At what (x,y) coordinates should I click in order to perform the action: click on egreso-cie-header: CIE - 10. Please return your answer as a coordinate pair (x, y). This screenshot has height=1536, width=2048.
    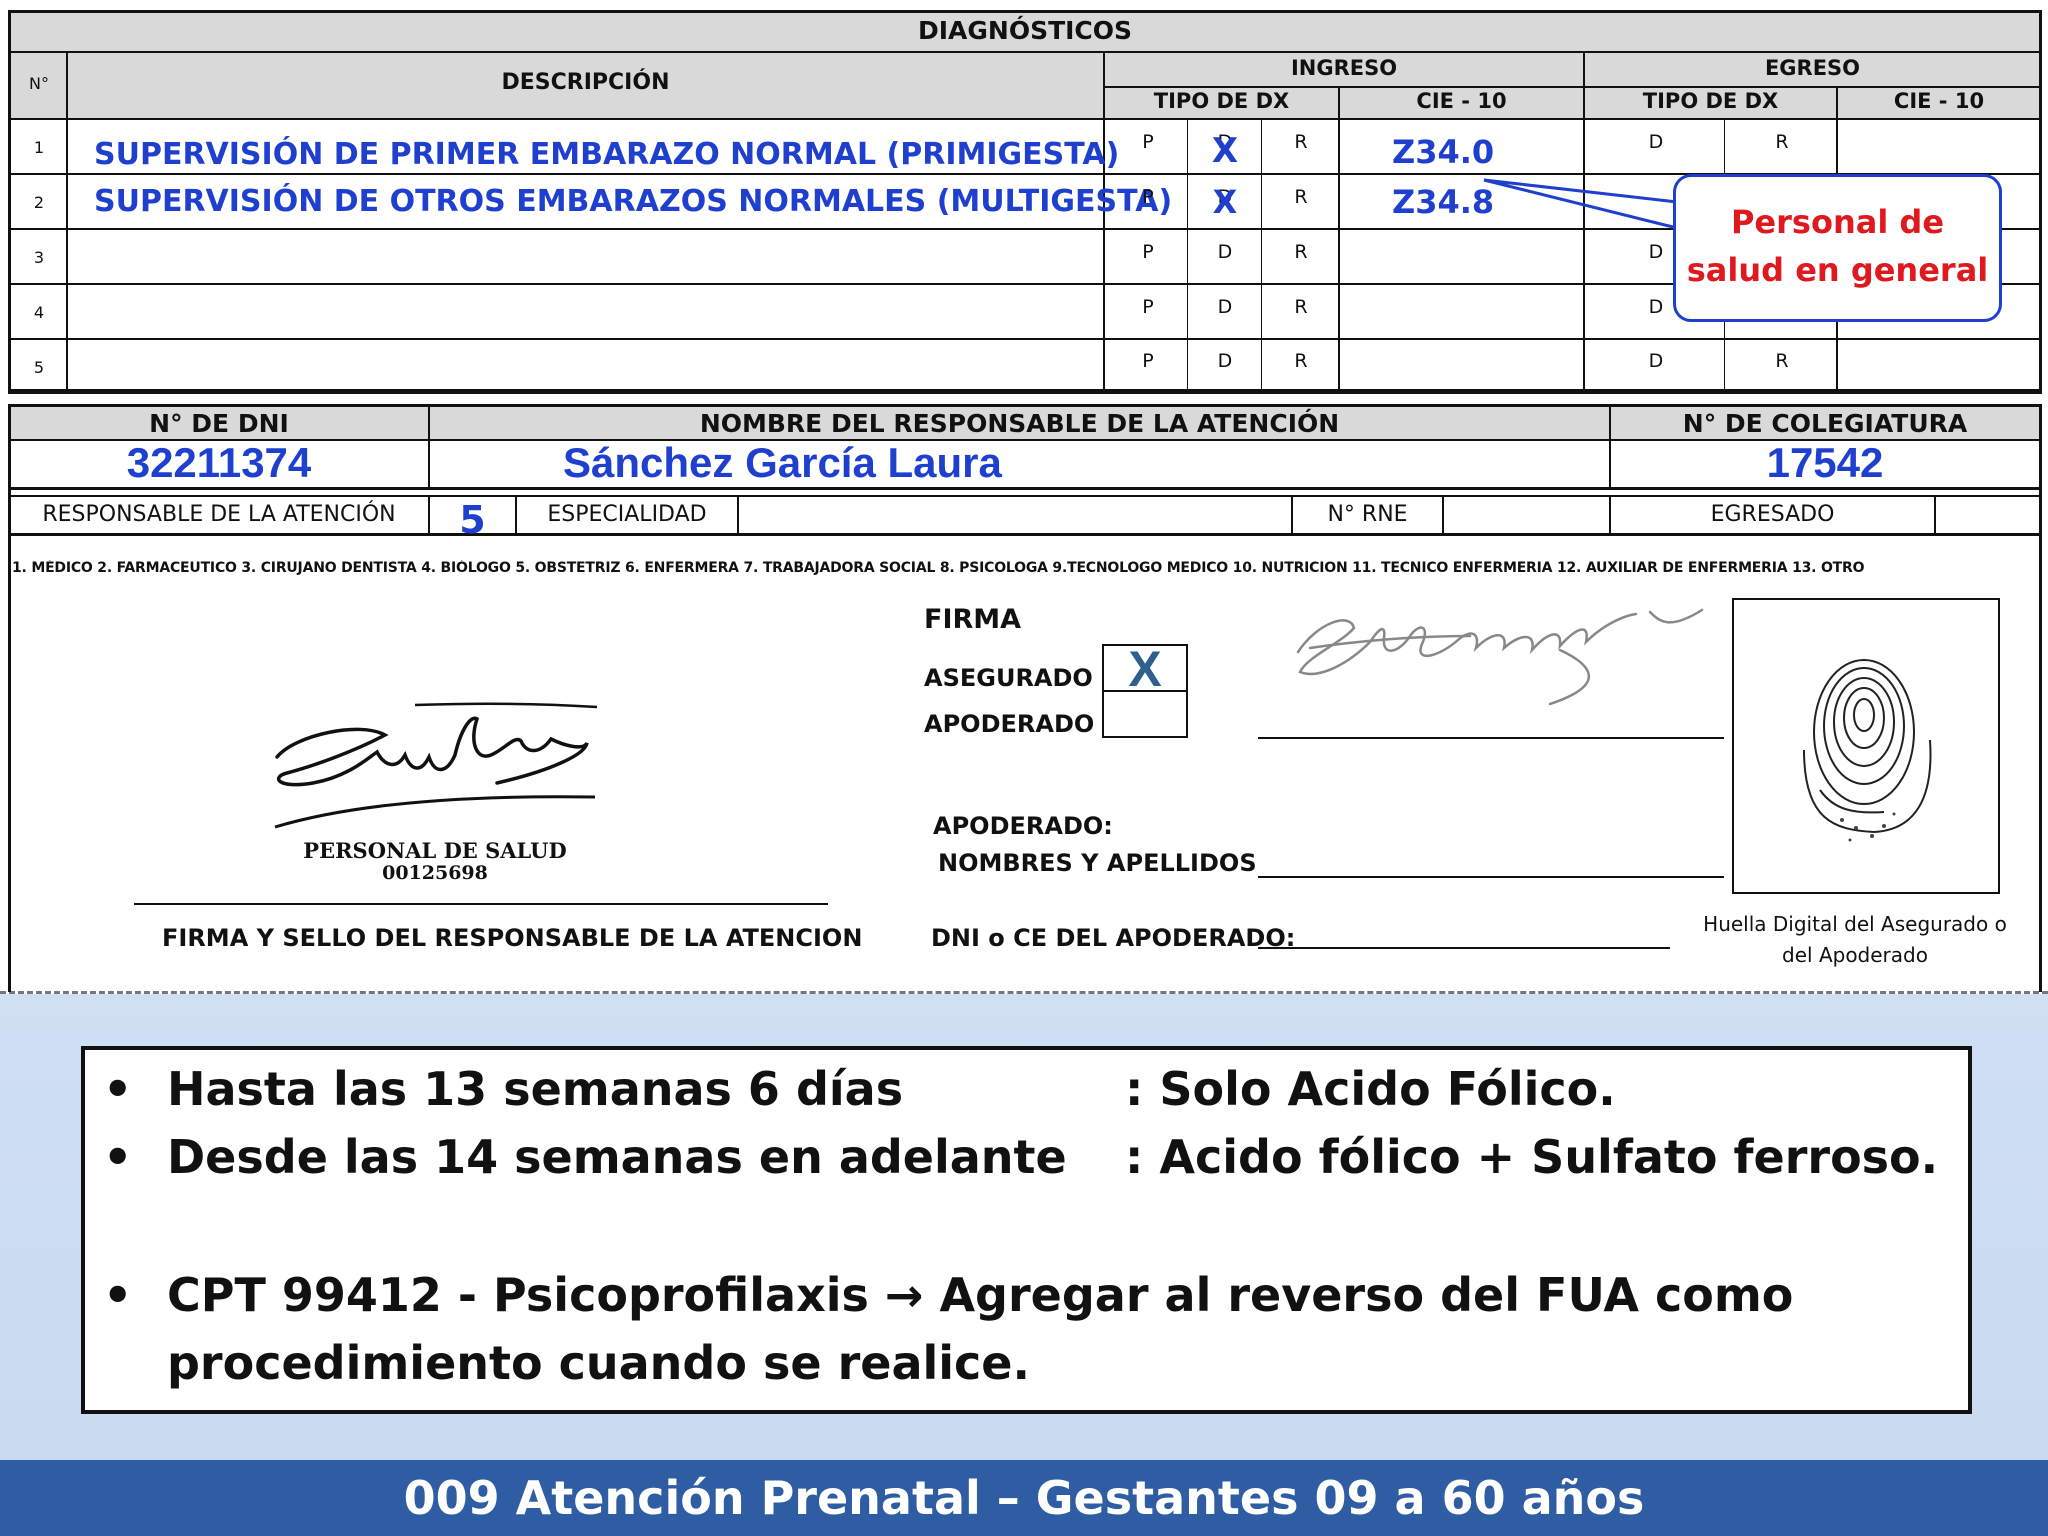
    Looking at the image, I should click on (1939, 101).